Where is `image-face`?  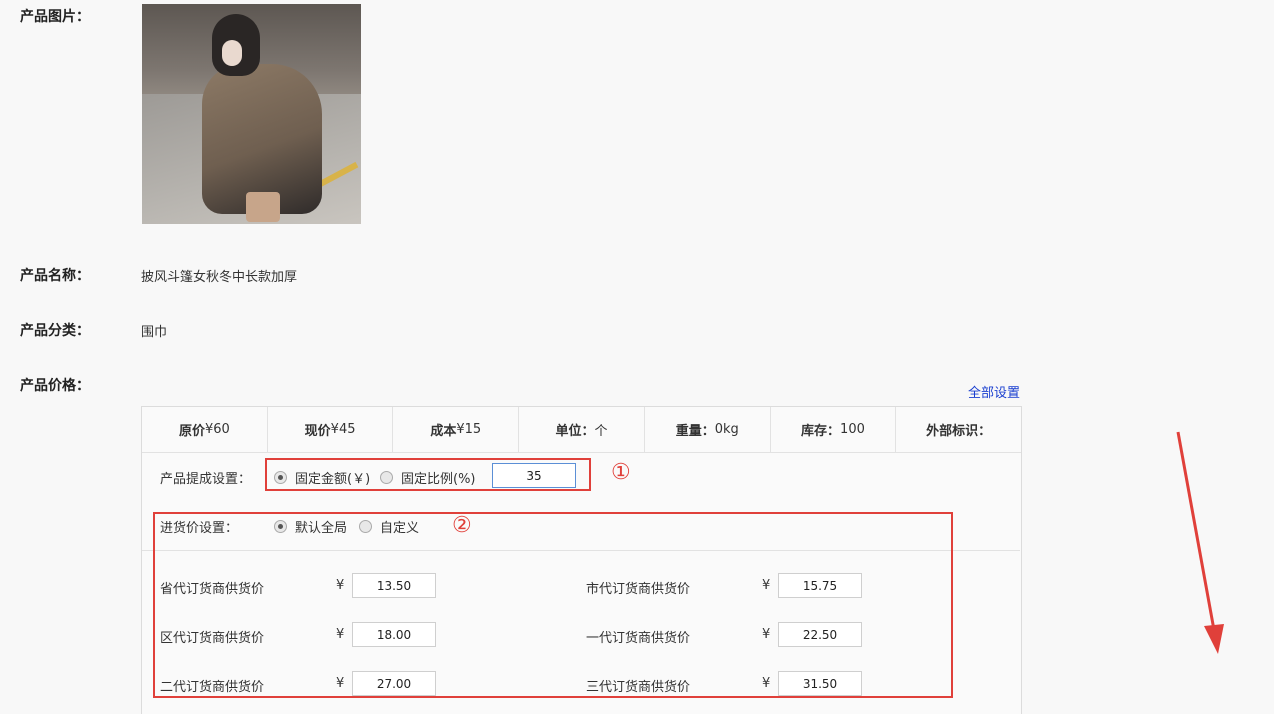 image-face is located at coordinates (232, 53).